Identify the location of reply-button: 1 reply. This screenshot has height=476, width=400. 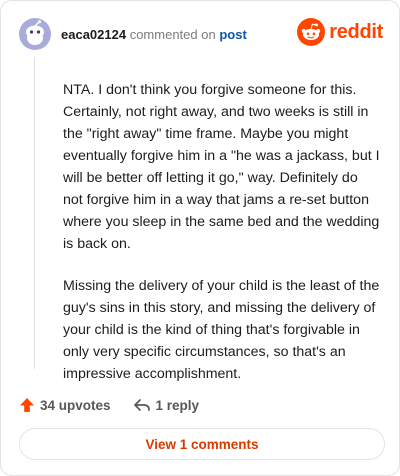
(166, 405).